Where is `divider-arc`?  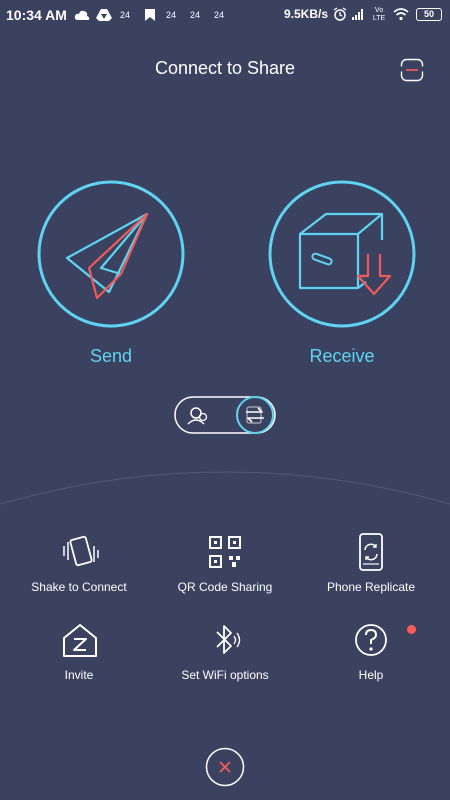
divider-arc is located at coordinates (225, 488).